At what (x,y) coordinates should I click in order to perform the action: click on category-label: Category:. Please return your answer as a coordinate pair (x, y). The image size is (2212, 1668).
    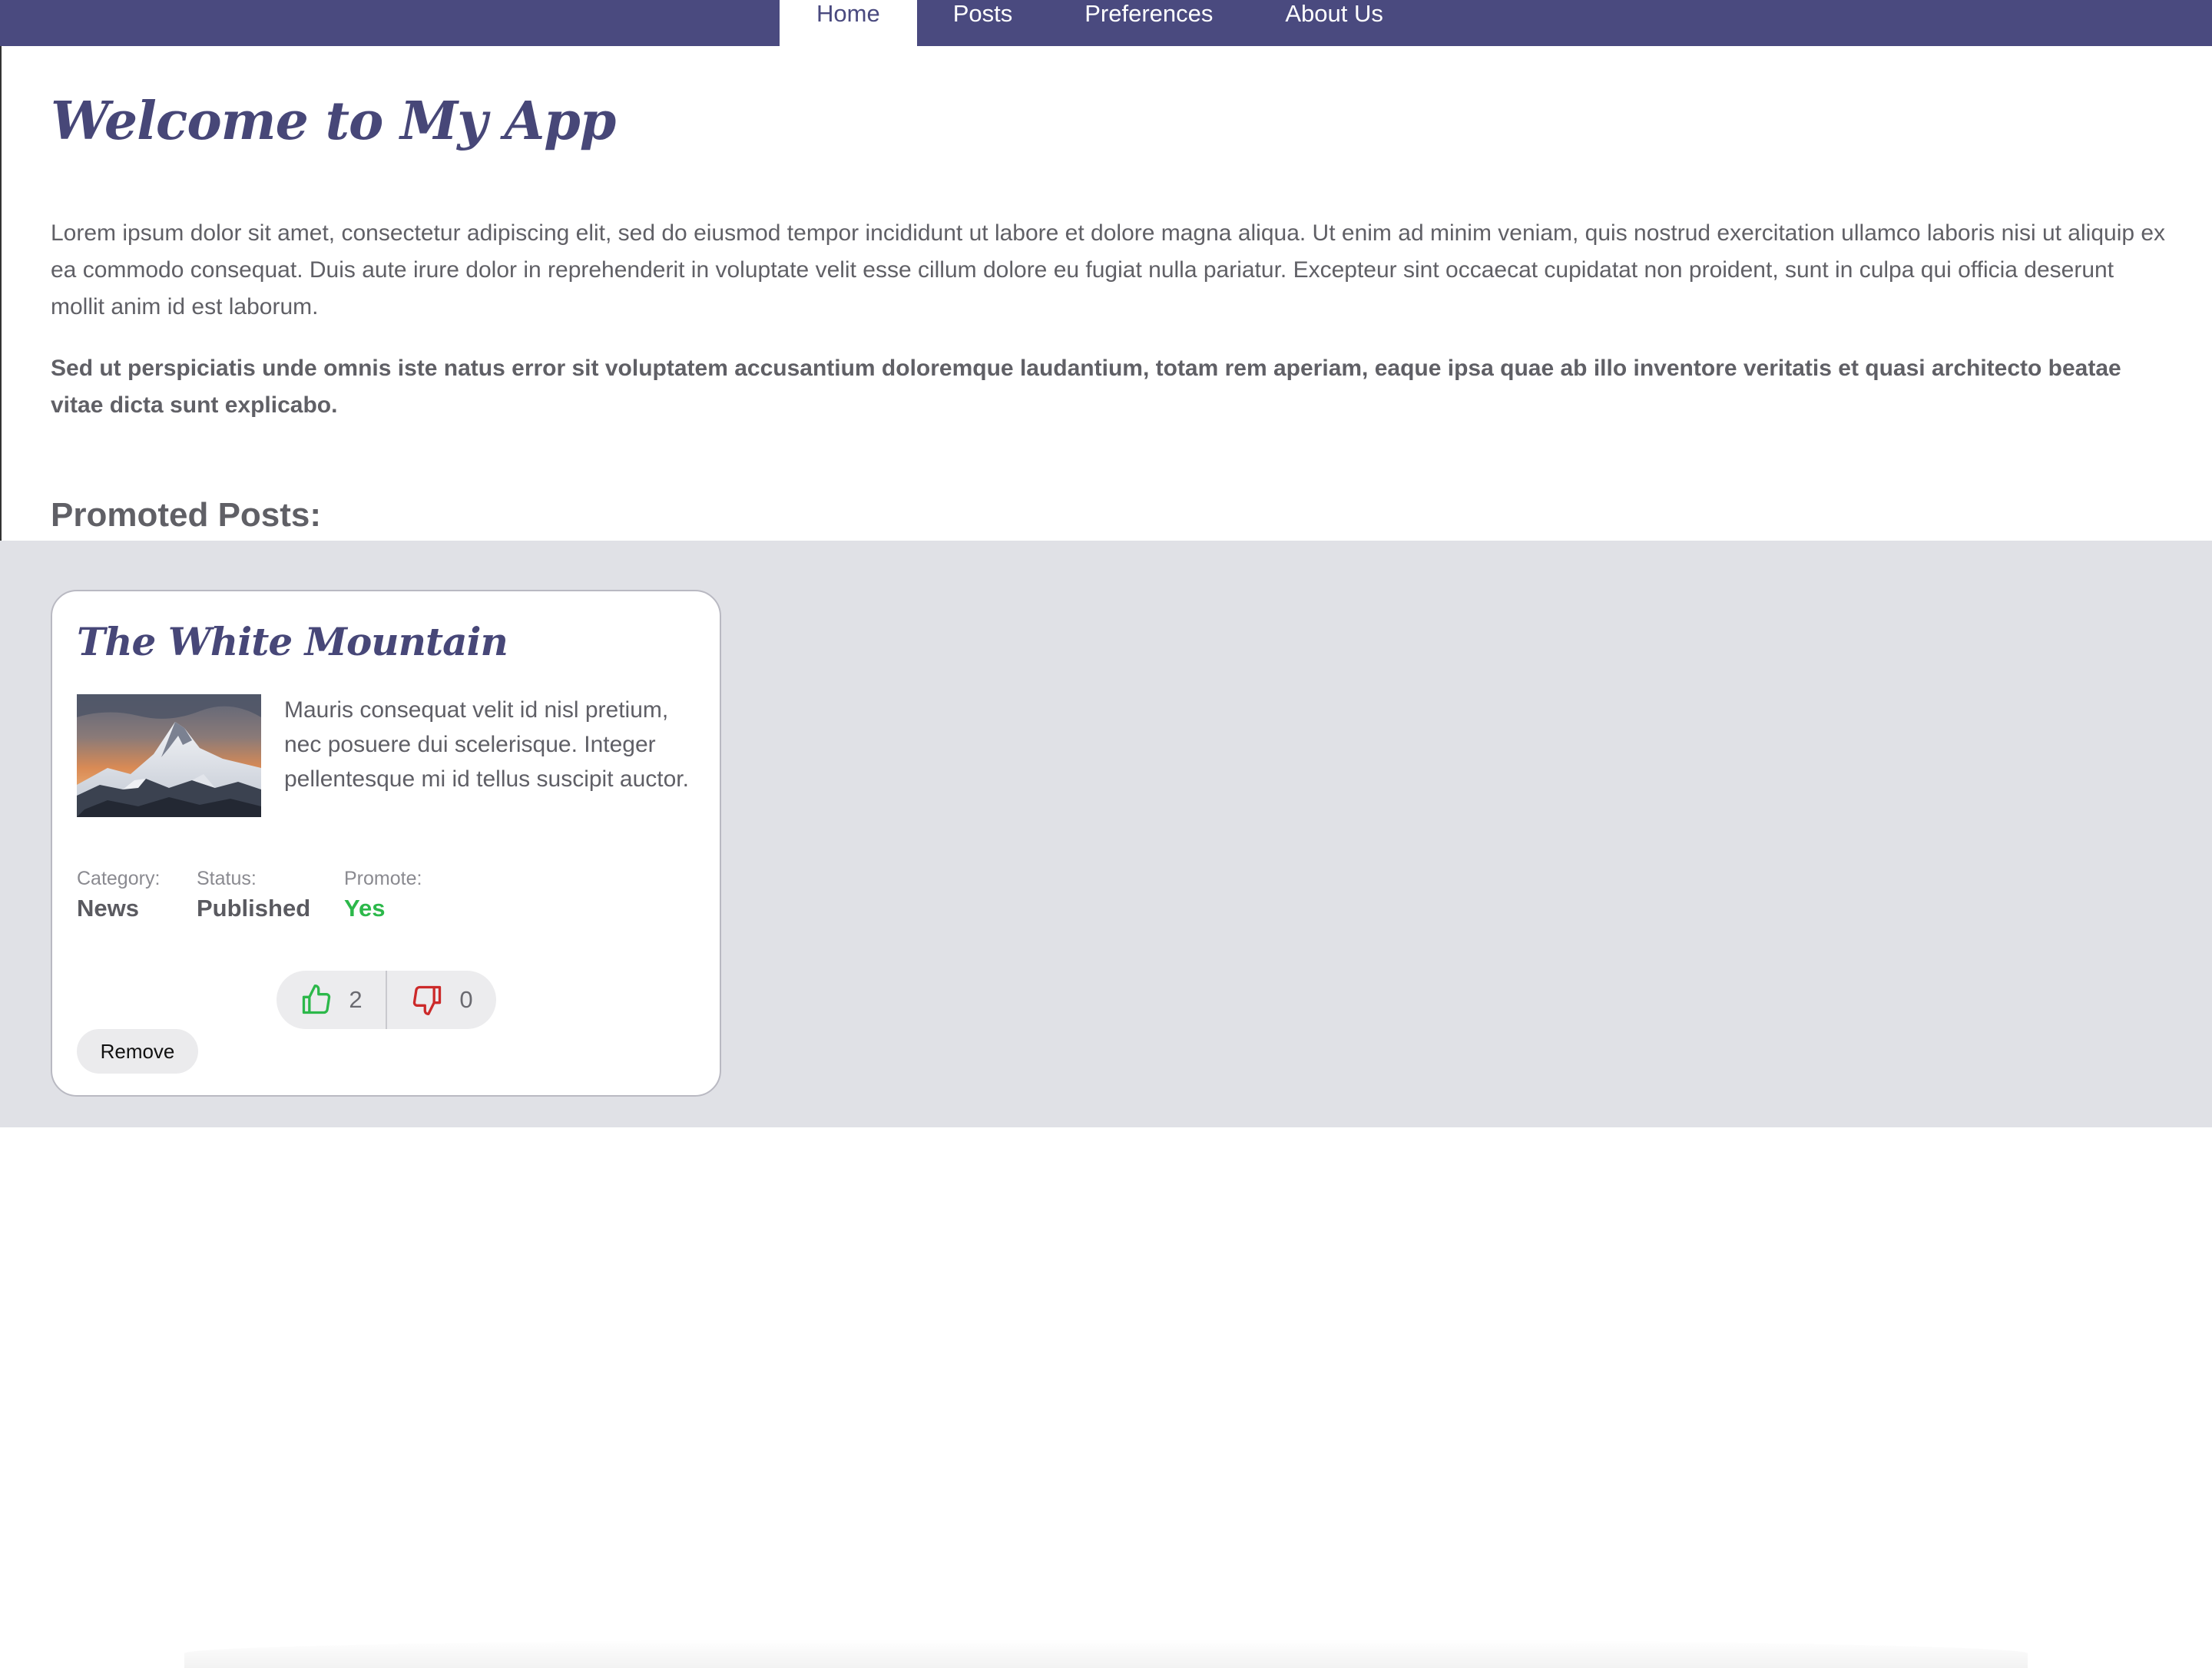
    Looking at the image, I should click on (119, 878).